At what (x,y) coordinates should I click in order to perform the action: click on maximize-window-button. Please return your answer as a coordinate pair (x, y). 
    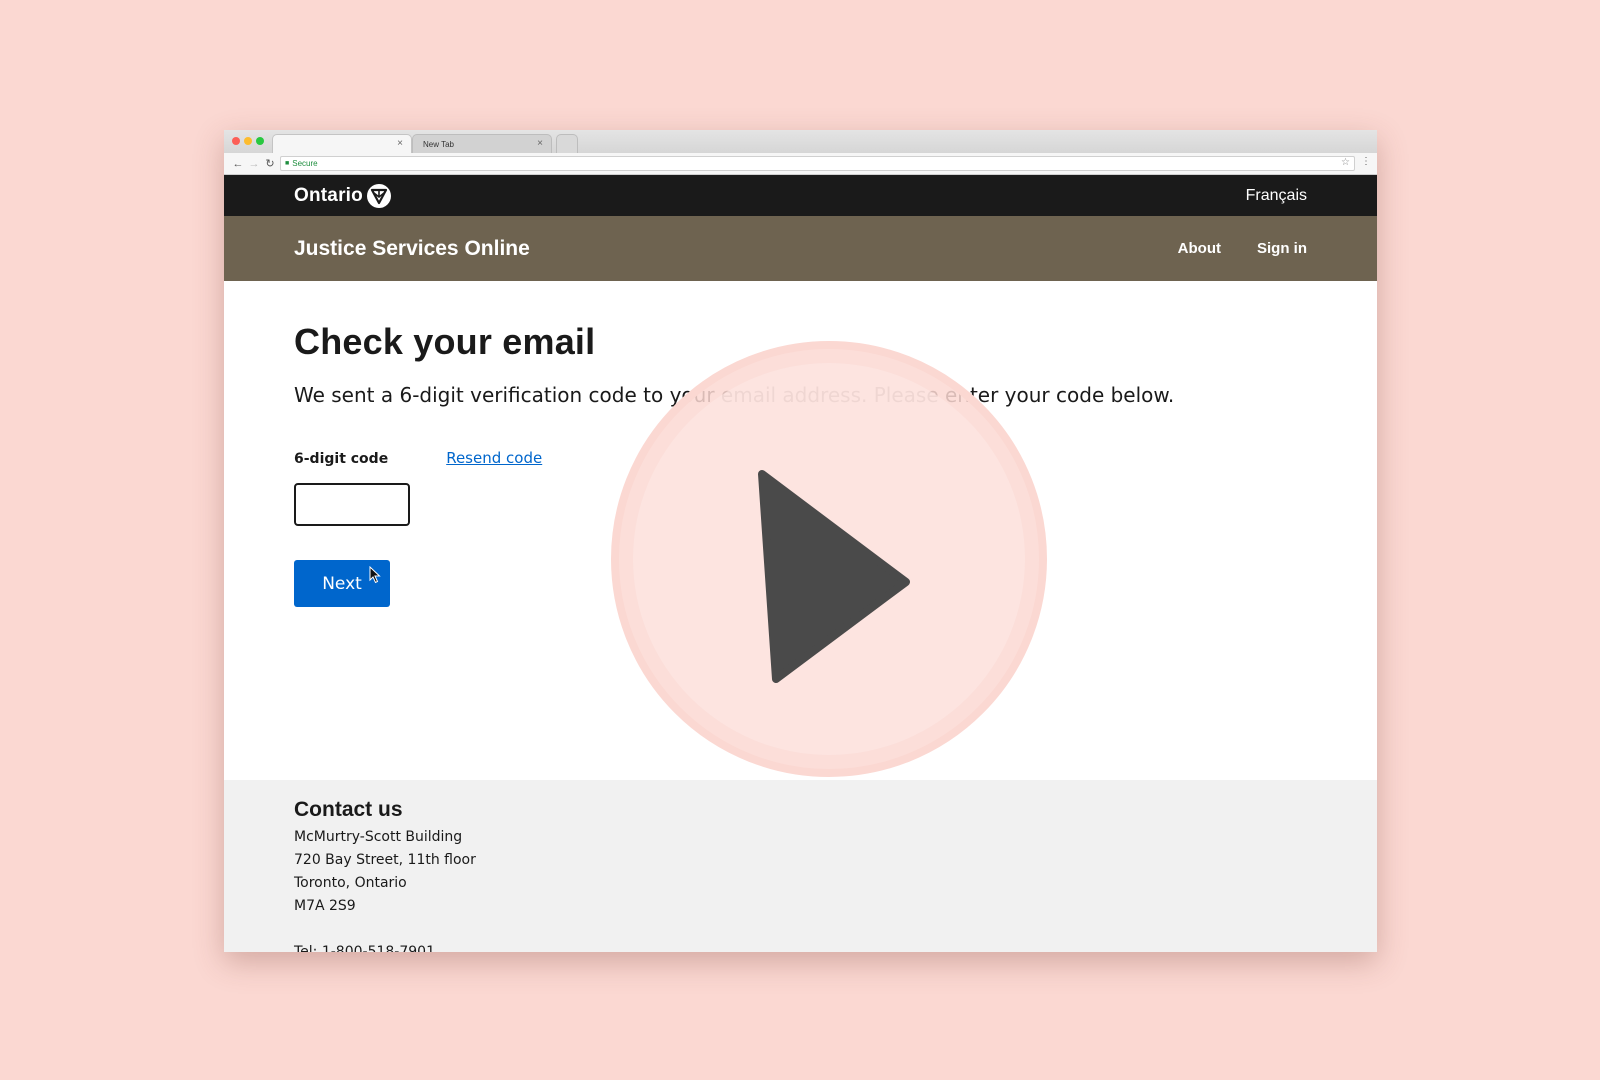
    Looking at the image, I should click on (260, 141).